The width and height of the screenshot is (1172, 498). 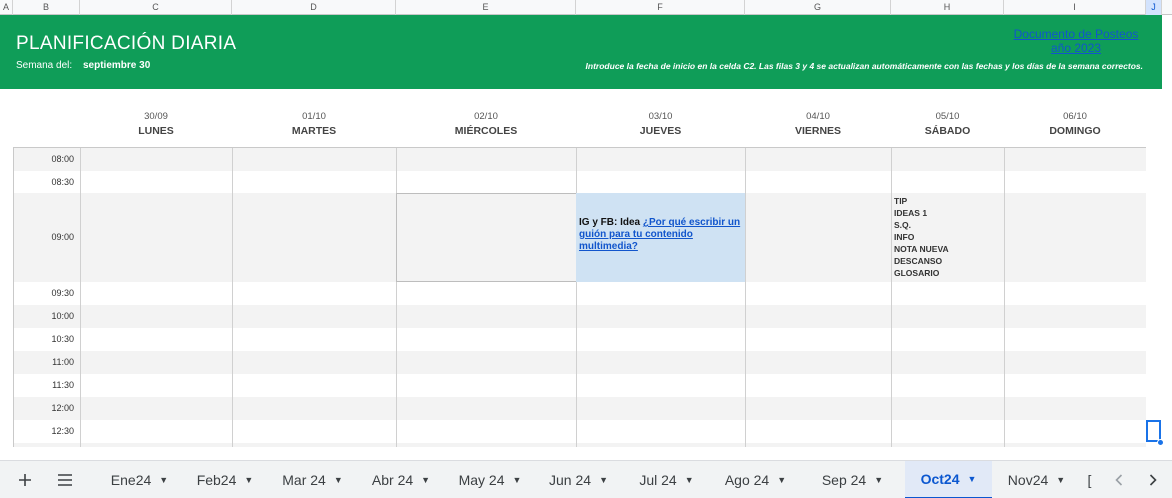 I want to click on plus-icon, so click(x=25, y=480).